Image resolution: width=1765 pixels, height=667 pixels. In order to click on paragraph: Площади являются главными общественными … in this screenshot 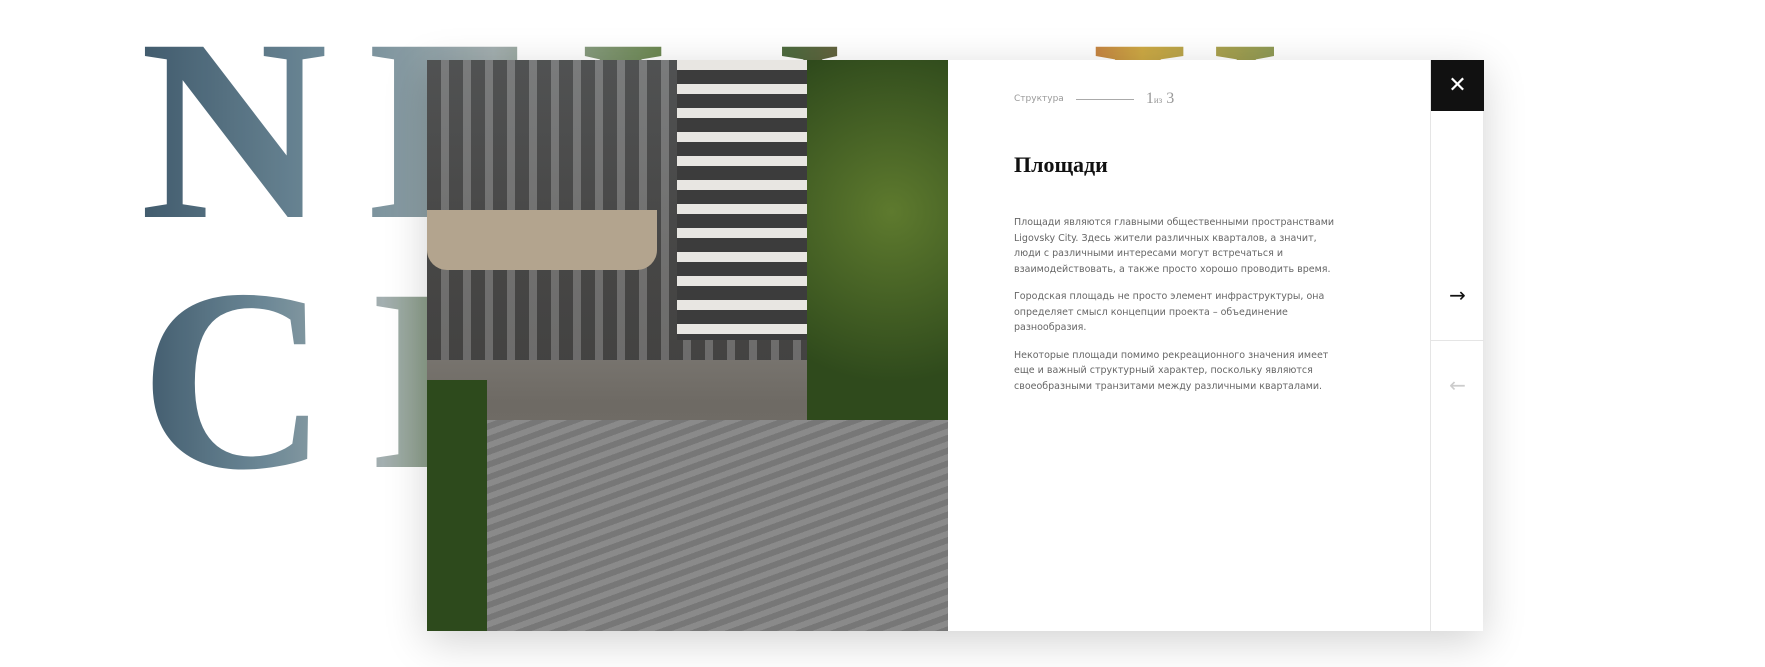, I will do `click(1174, 246)`.